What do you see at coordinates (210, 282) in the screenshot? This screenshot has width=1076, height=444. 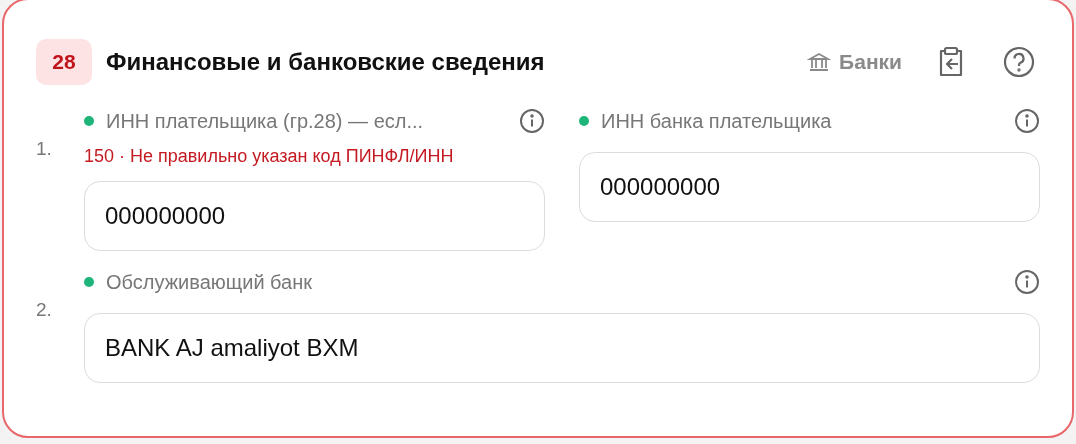 I see `field-label: Обслуживающий банк` at bounding box center [210, 282].